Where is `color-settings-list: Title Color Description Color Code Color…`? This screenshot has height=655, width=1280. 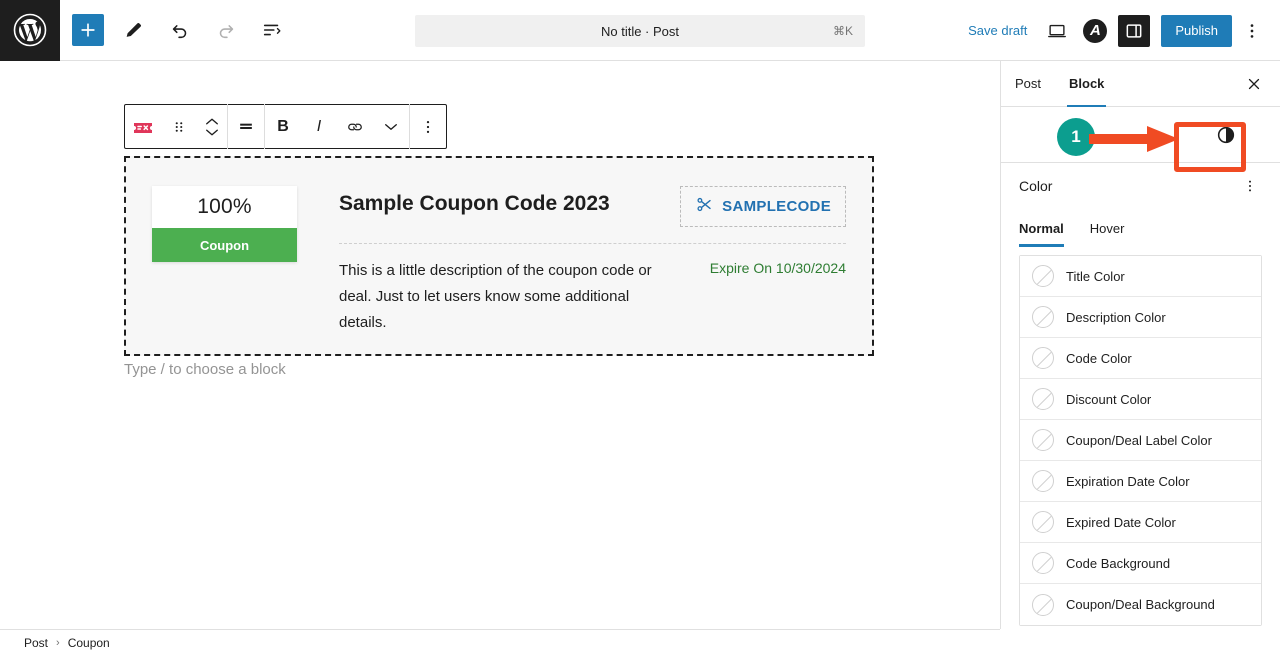 color-settings-list: Title Color Description Color Code Color… is located at coordinates (1140, 440).